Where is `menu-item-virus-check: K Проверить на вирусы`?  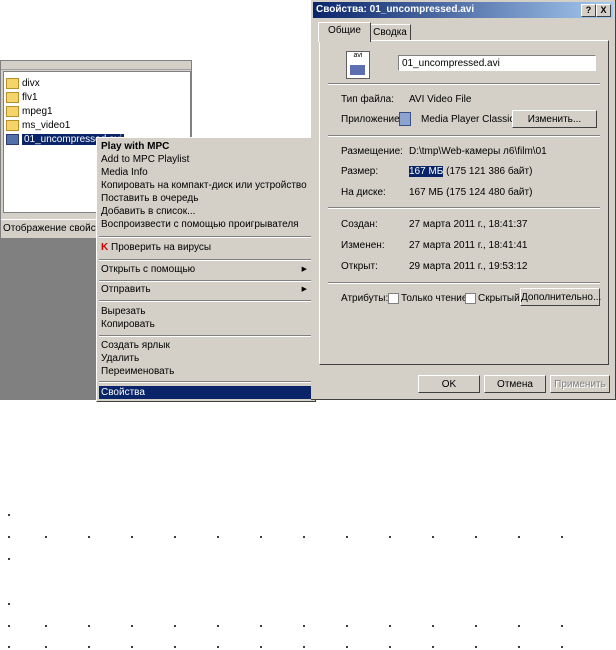 menu-item-virus-check: K Проверить на вирусы is located at coordinates (206, 247).